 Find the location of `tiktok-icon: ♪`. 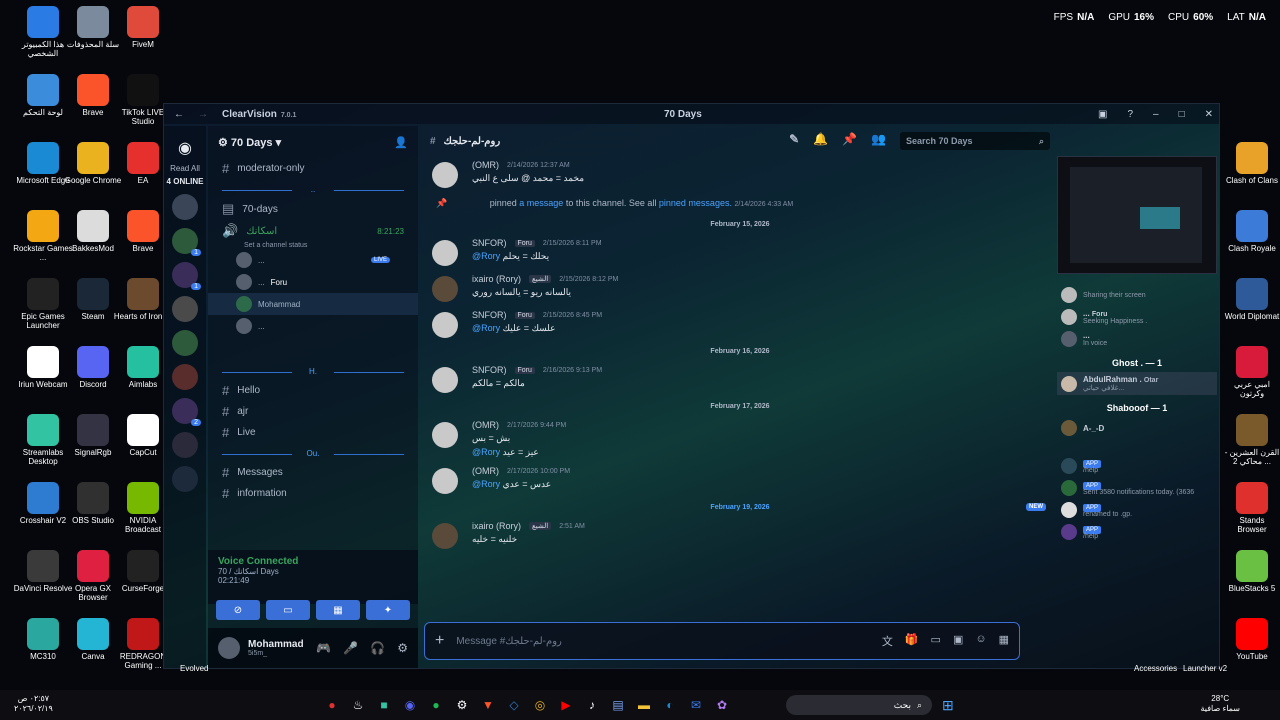

tiktok-icon: ♪ is located at coordinates (592, 705).